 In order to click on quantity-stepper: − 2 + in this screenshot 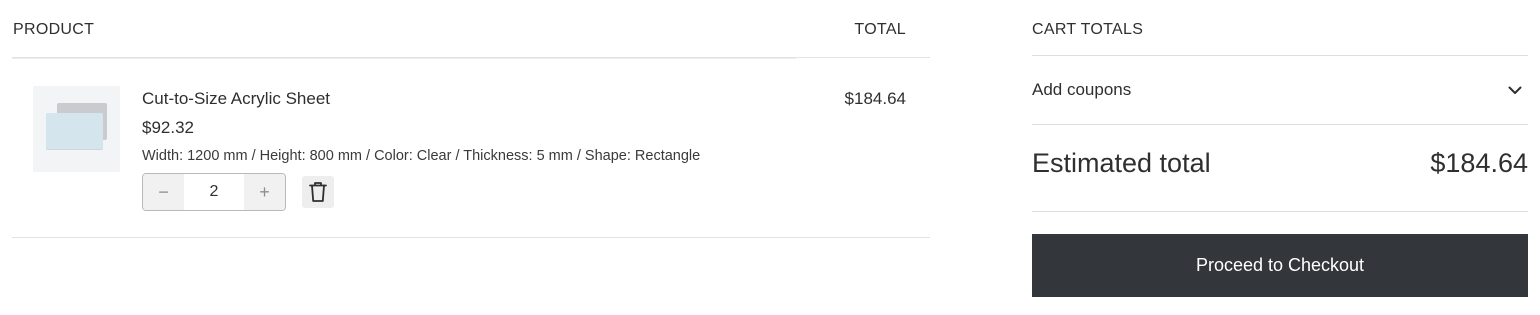, I will do `click(214, 192)`.